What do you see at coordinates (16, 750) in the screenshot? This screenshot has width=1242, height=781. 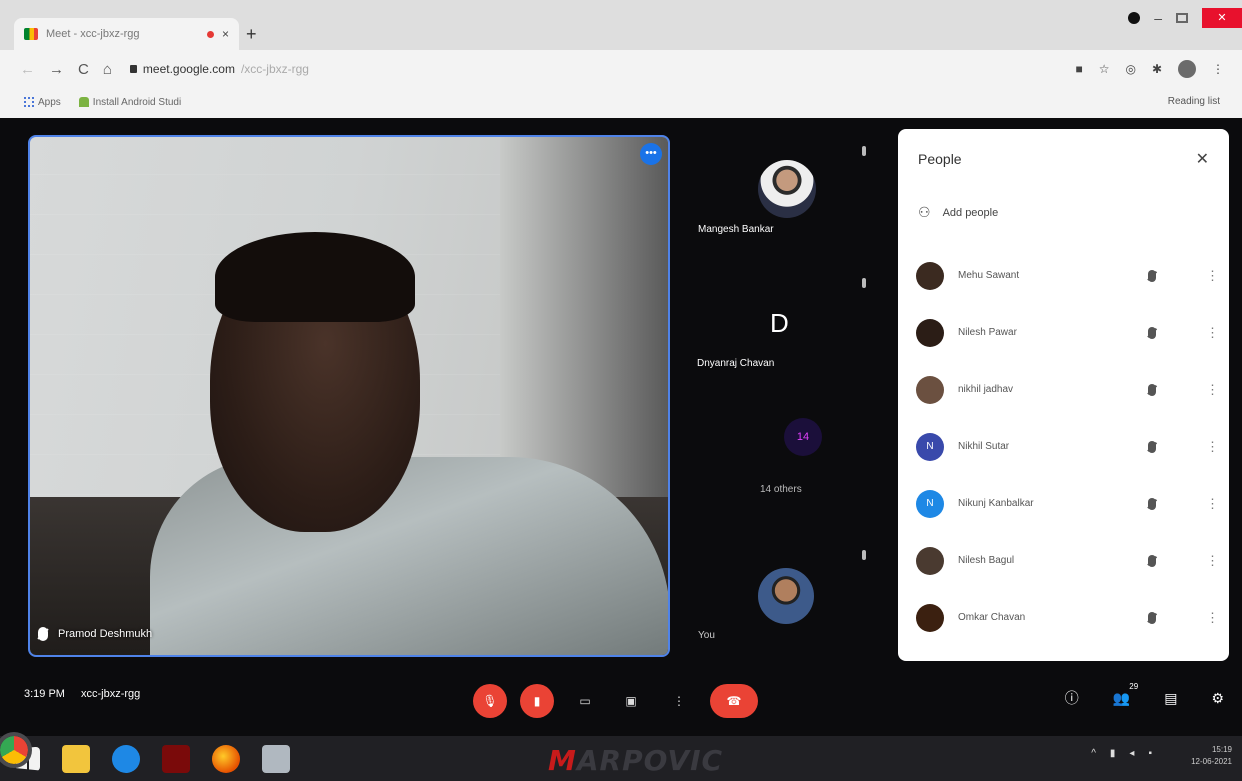 I see `chrome-icon` at bounding box center [16, 750].